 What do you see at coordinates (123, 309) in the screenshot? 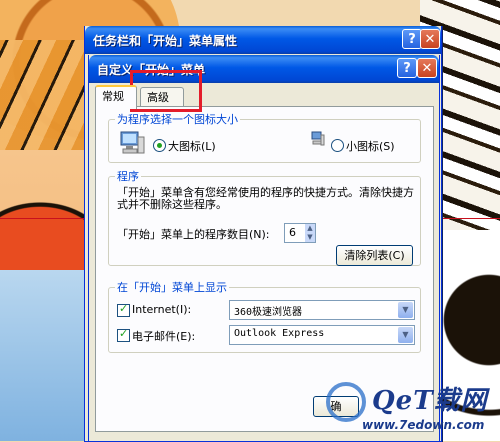
I see `internet-checkbox` at bounding box center [123, 309].